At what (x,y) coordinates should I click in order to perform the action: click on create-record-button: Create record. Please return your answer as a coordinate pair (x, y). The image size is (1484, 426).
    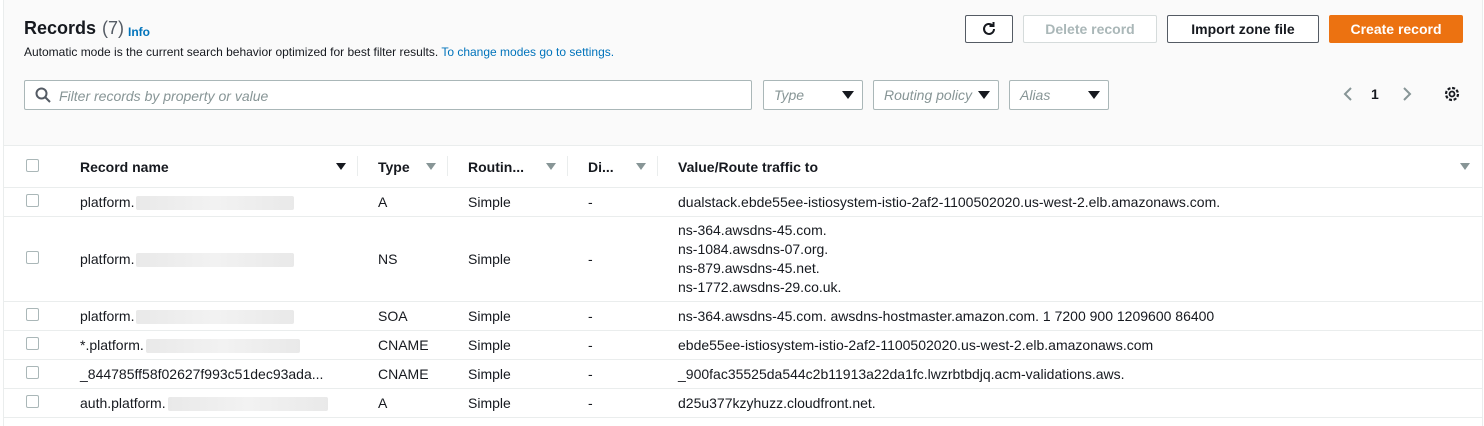
    Looking at the image, I should click on (1396, 29).